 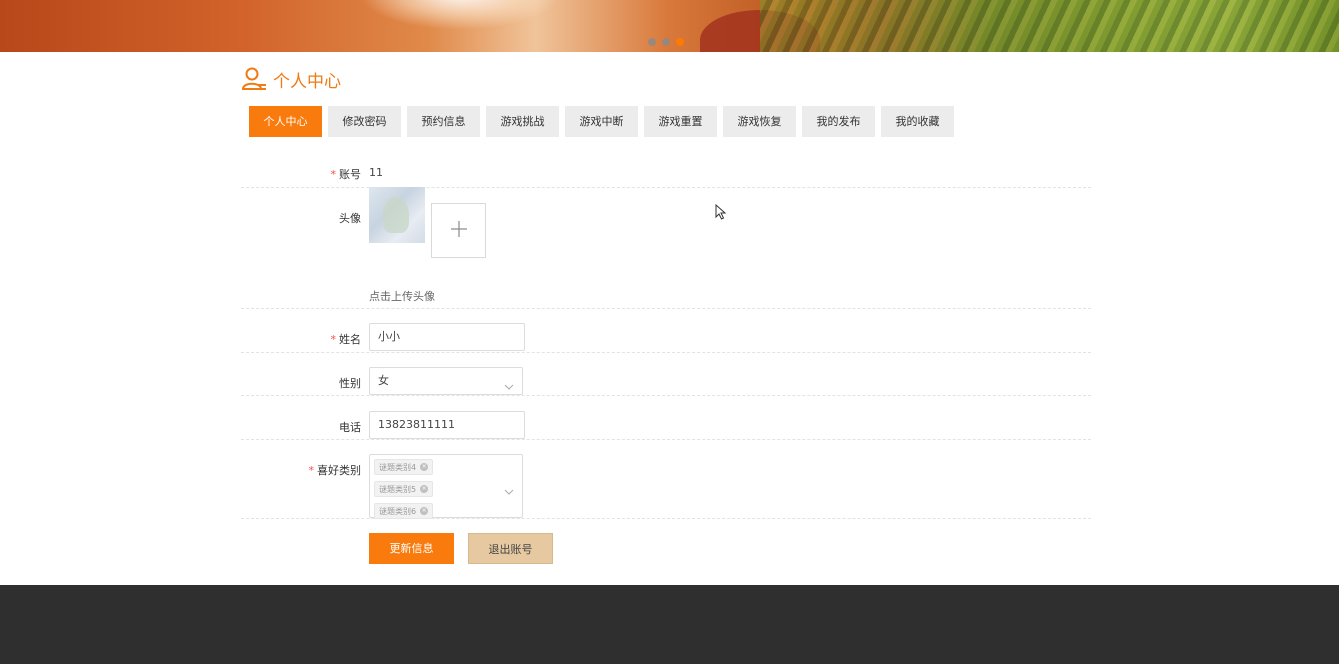 I want to click on name-row: * 姓名 小小, so click(x=666, y=330).